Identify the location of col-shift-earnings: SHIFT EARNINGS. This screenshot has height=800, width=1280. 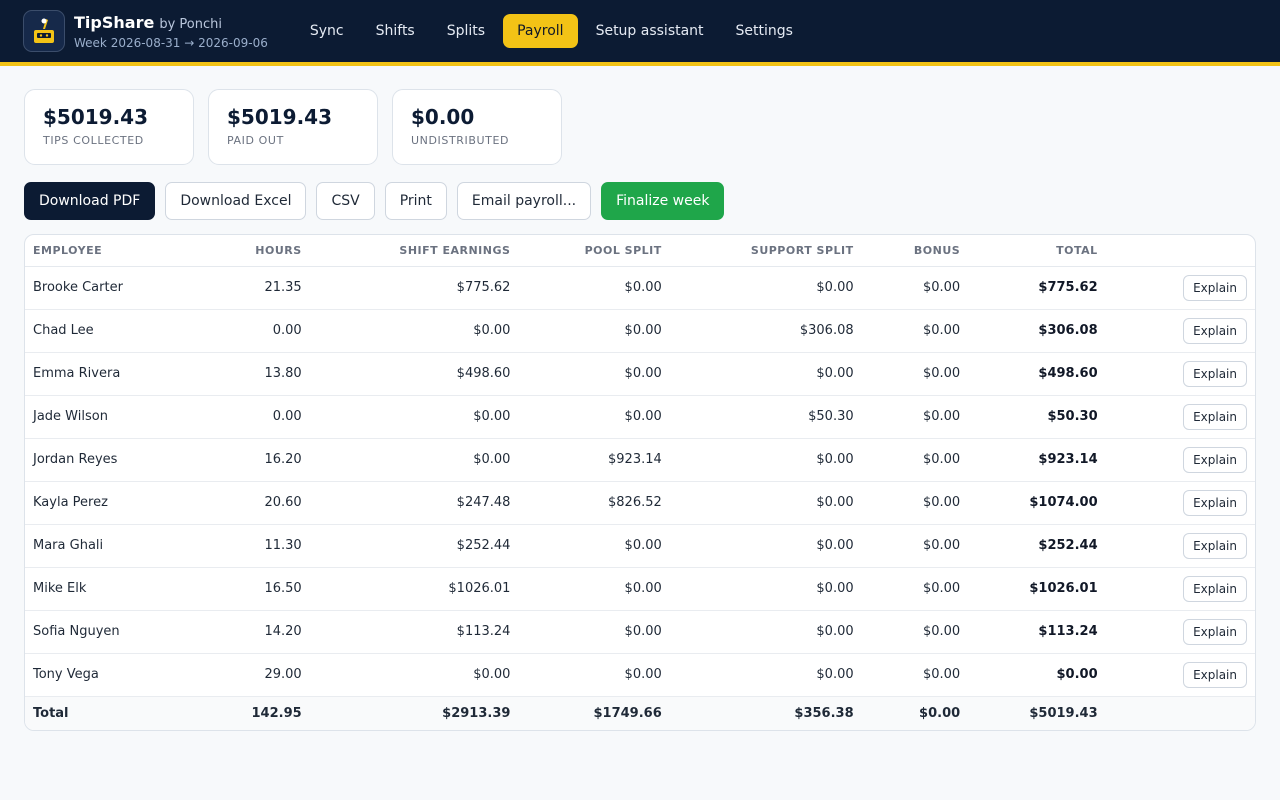
(414, 251).